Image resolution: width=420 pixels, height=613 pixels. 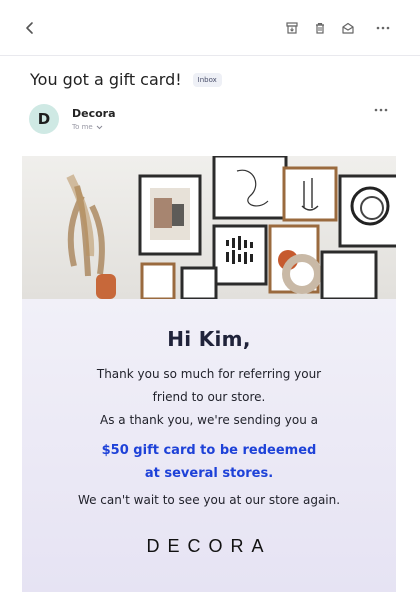 I want to click on thank-you-line-1: Thank you so much for referring your, so click(x=209, y=374).